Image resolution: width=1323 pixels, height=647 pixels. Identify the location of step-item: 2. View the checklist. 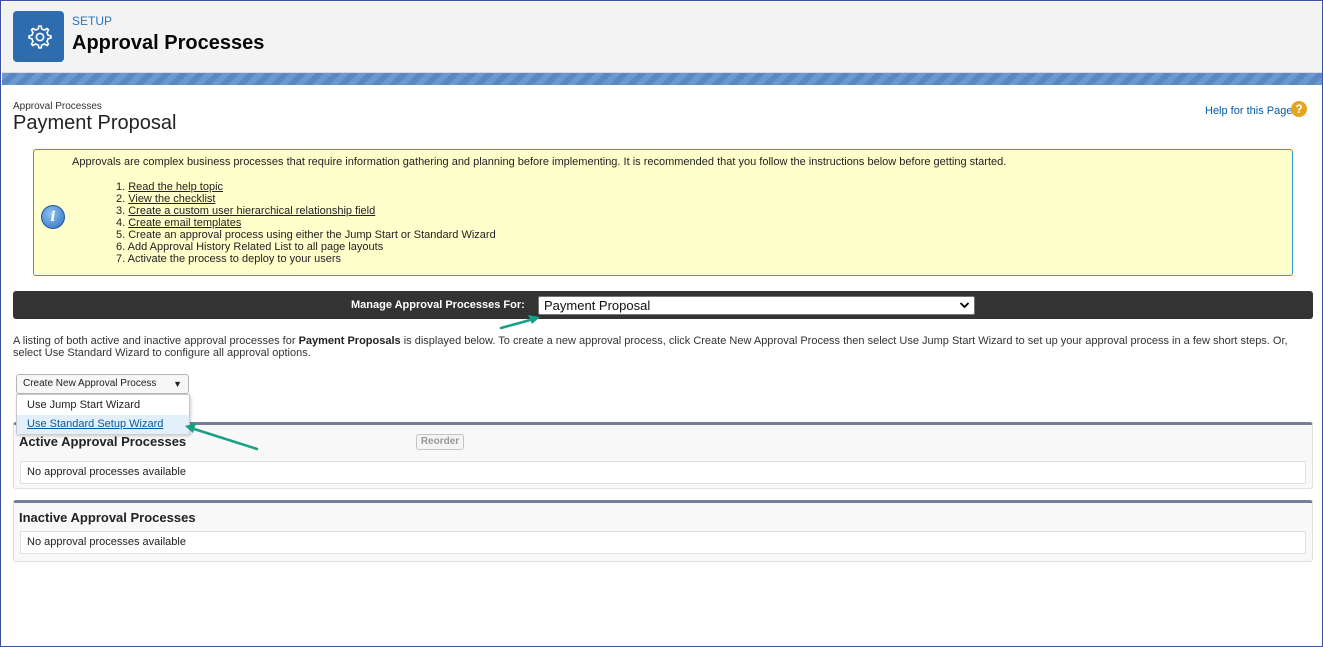
(306, 199).